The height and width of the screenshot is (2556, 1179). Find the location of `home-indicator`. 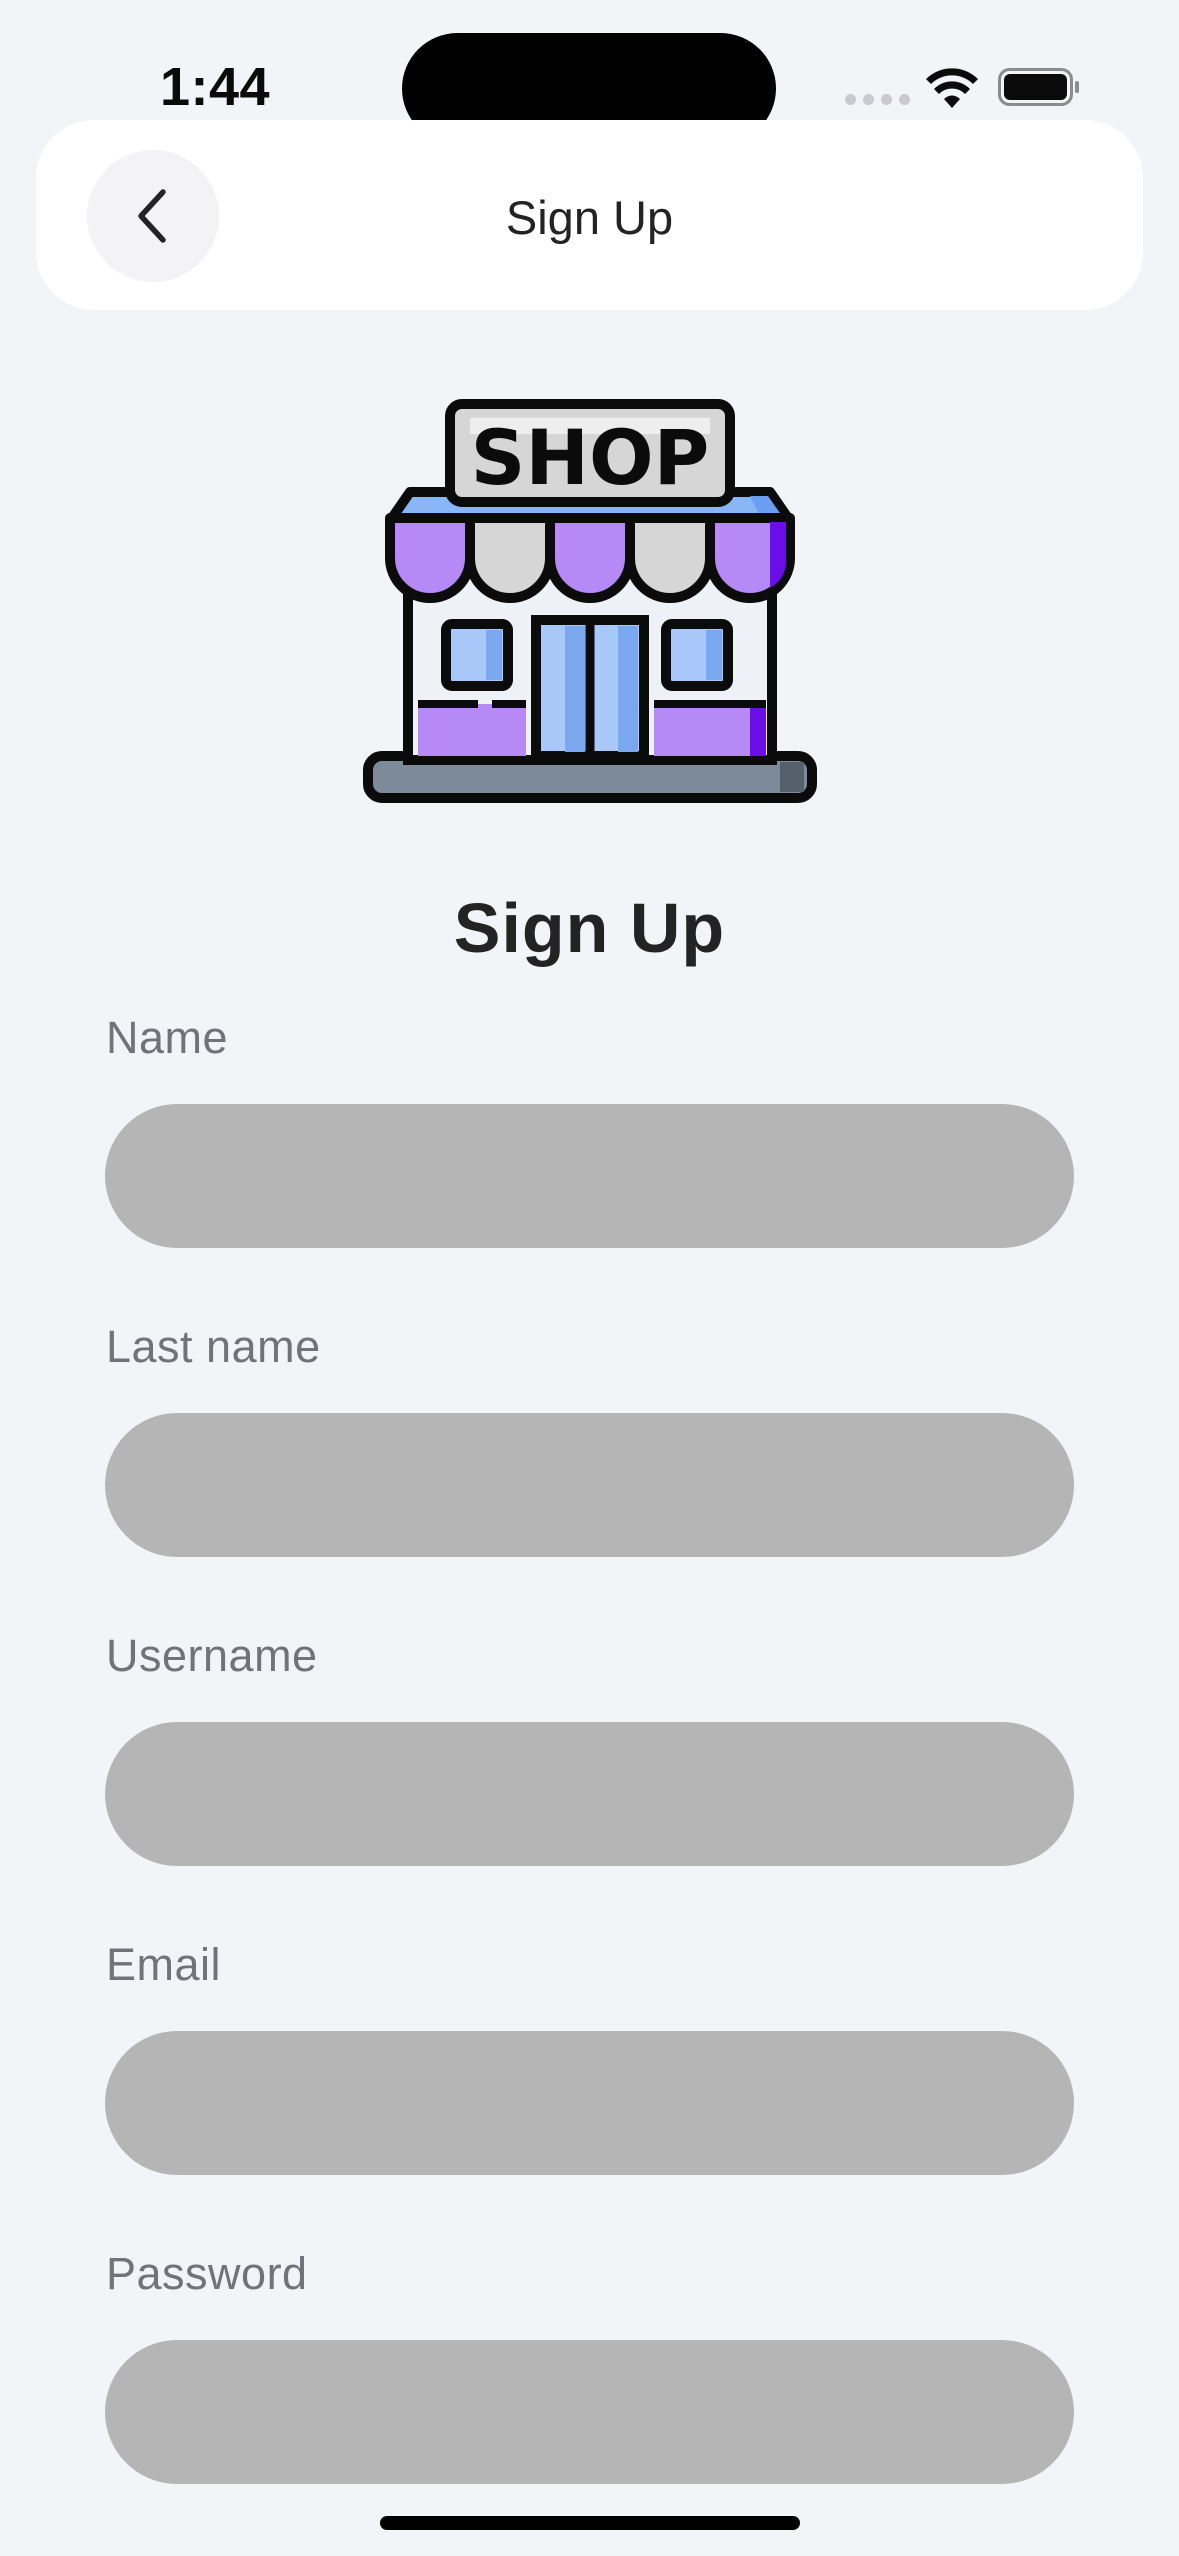

home-indicator is located at coordinates (590, 2523).